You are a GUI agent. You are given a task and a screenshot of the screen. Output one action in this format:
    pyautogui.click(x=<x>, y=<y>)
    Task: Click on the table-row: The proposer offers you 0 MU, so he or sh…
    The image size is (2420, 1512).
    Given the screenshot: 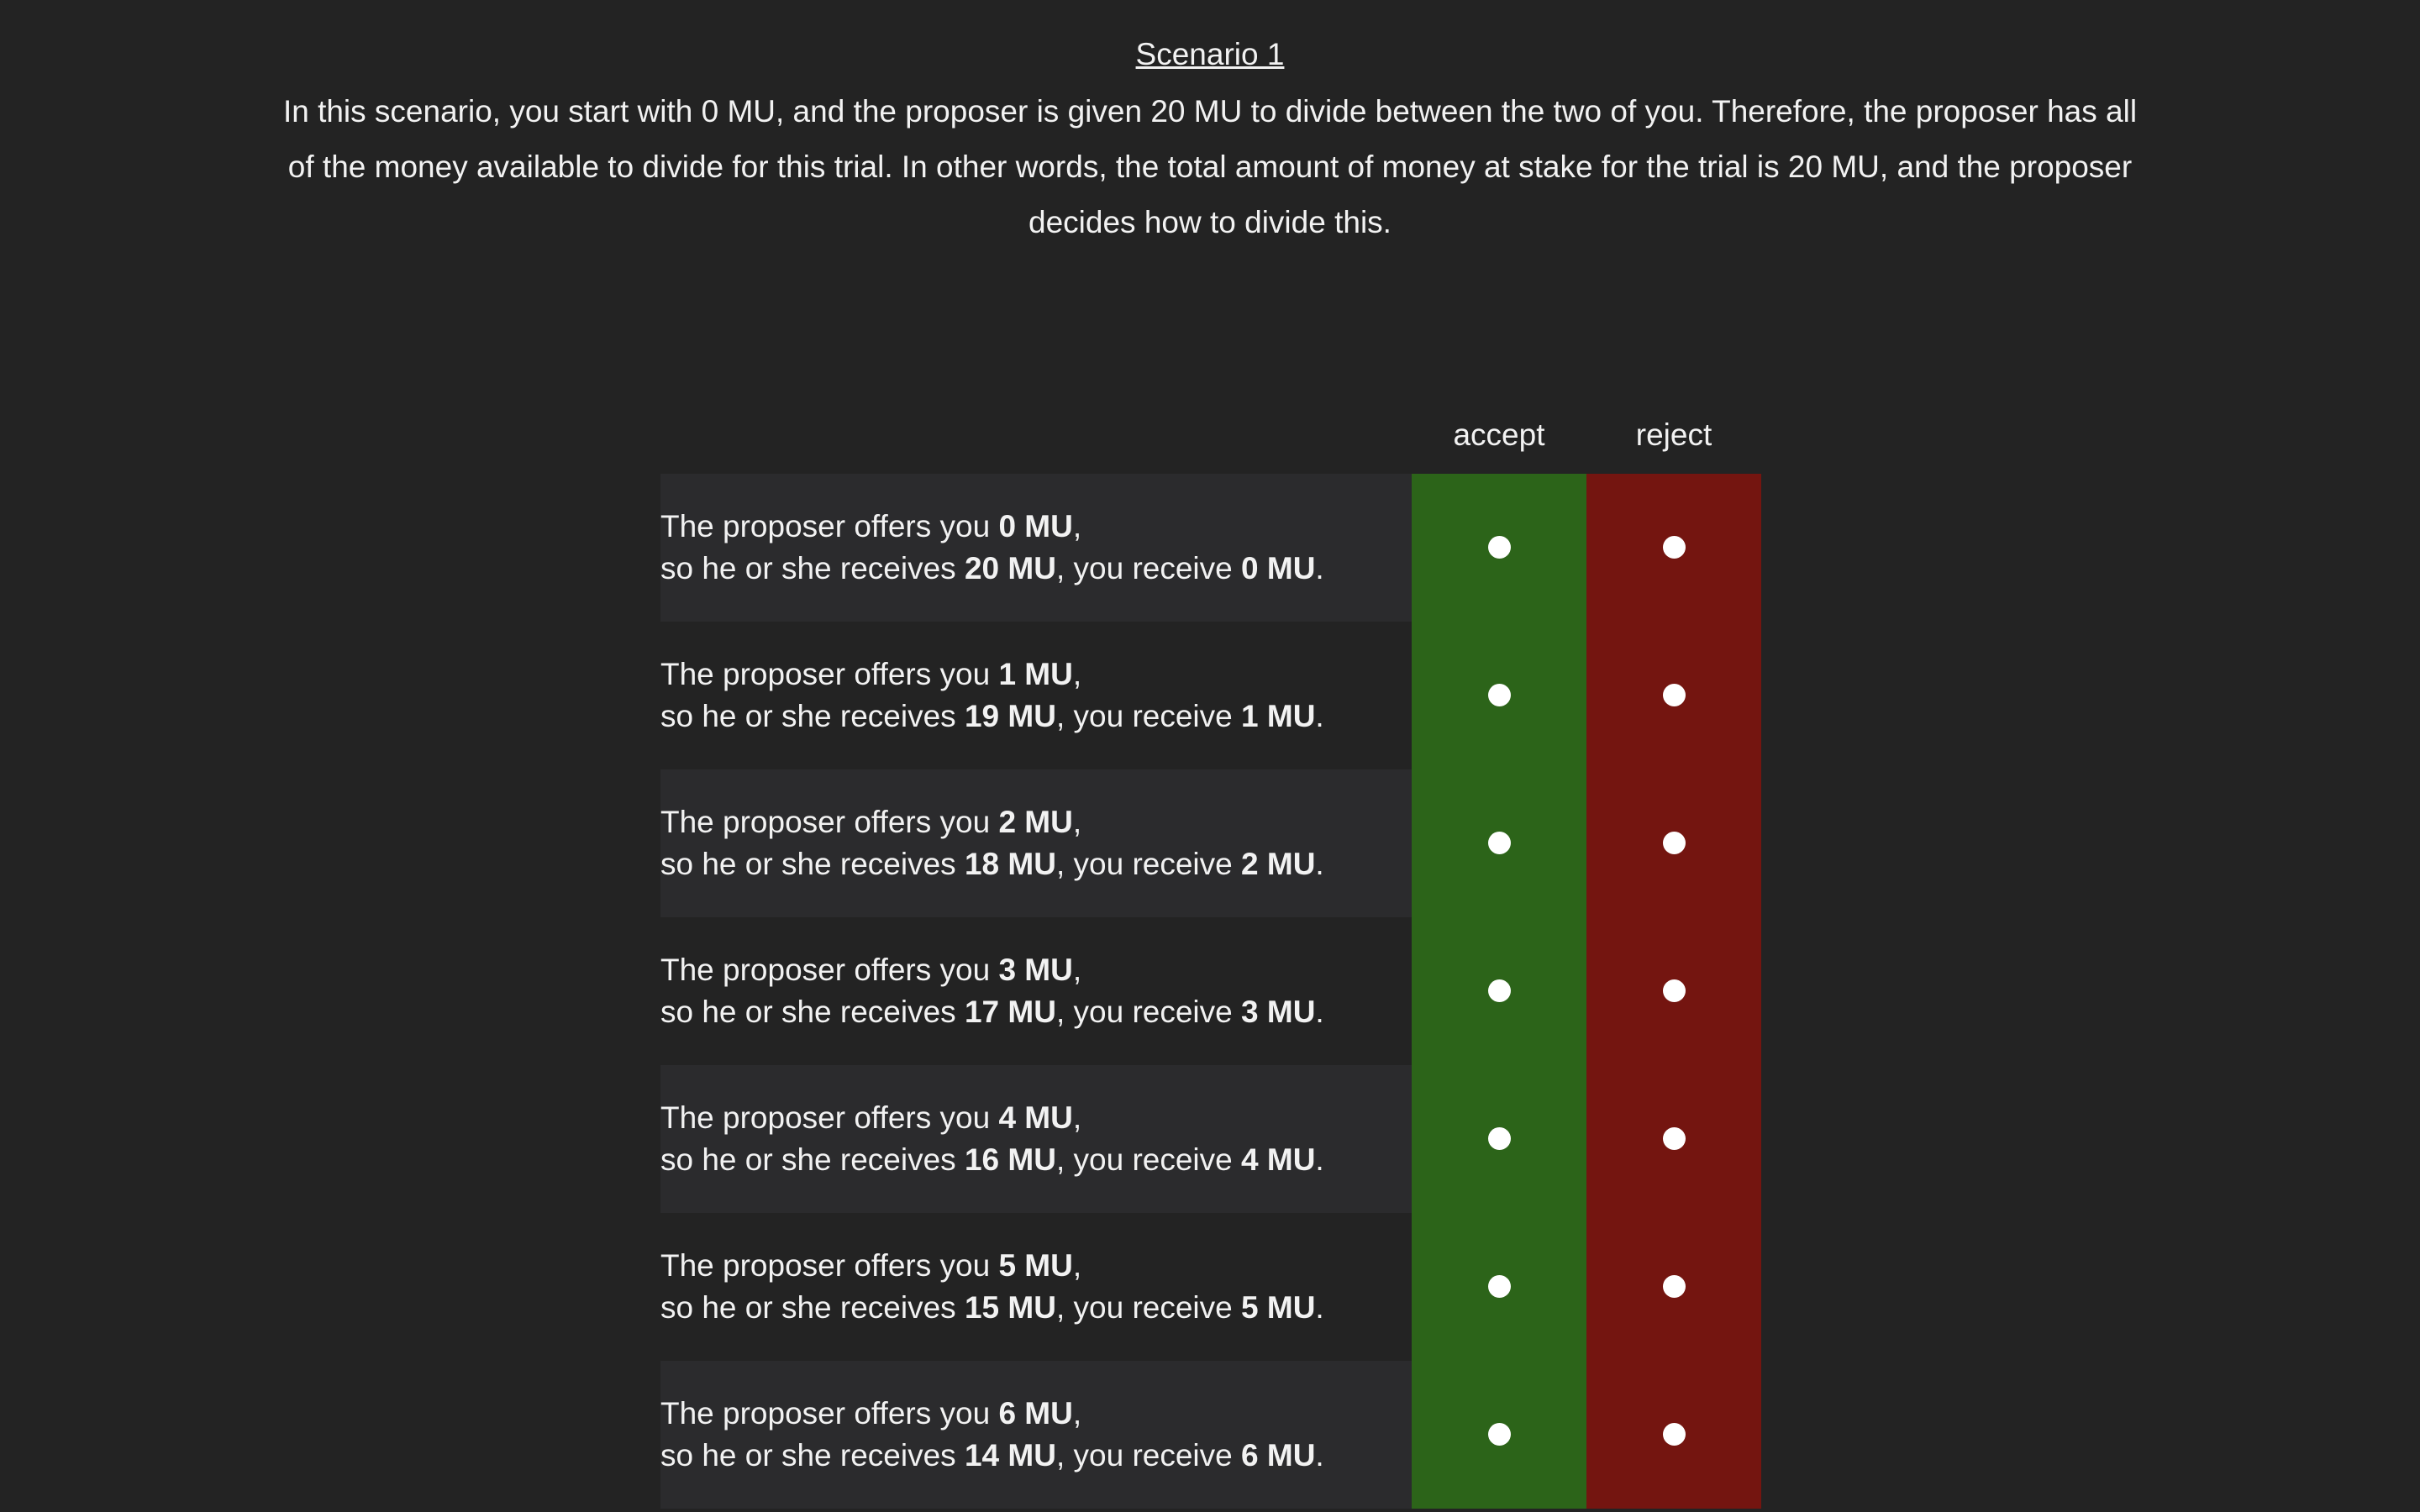 What is the action you would take?
    pyautogui.click(x=1210, y=548)
    